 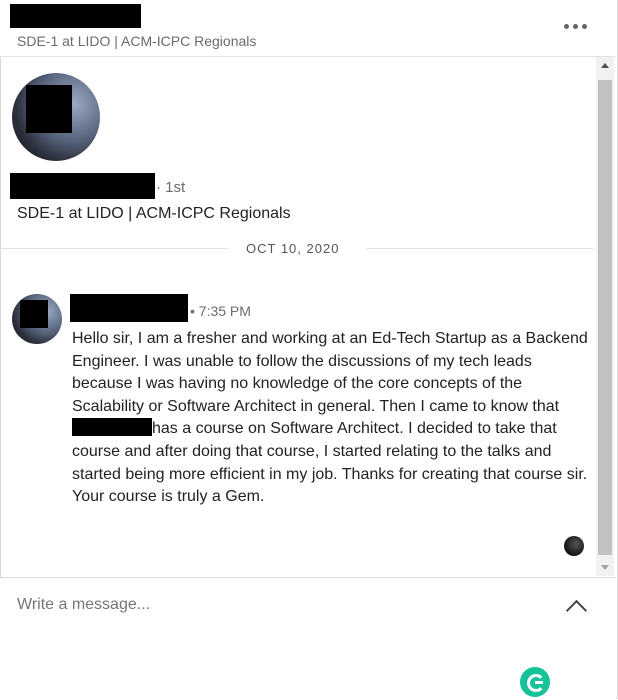 What do you see at coordinates (171, 187) in the screenshot?
I see `connection-degree: · 1st` at bounding box center [171, 187].